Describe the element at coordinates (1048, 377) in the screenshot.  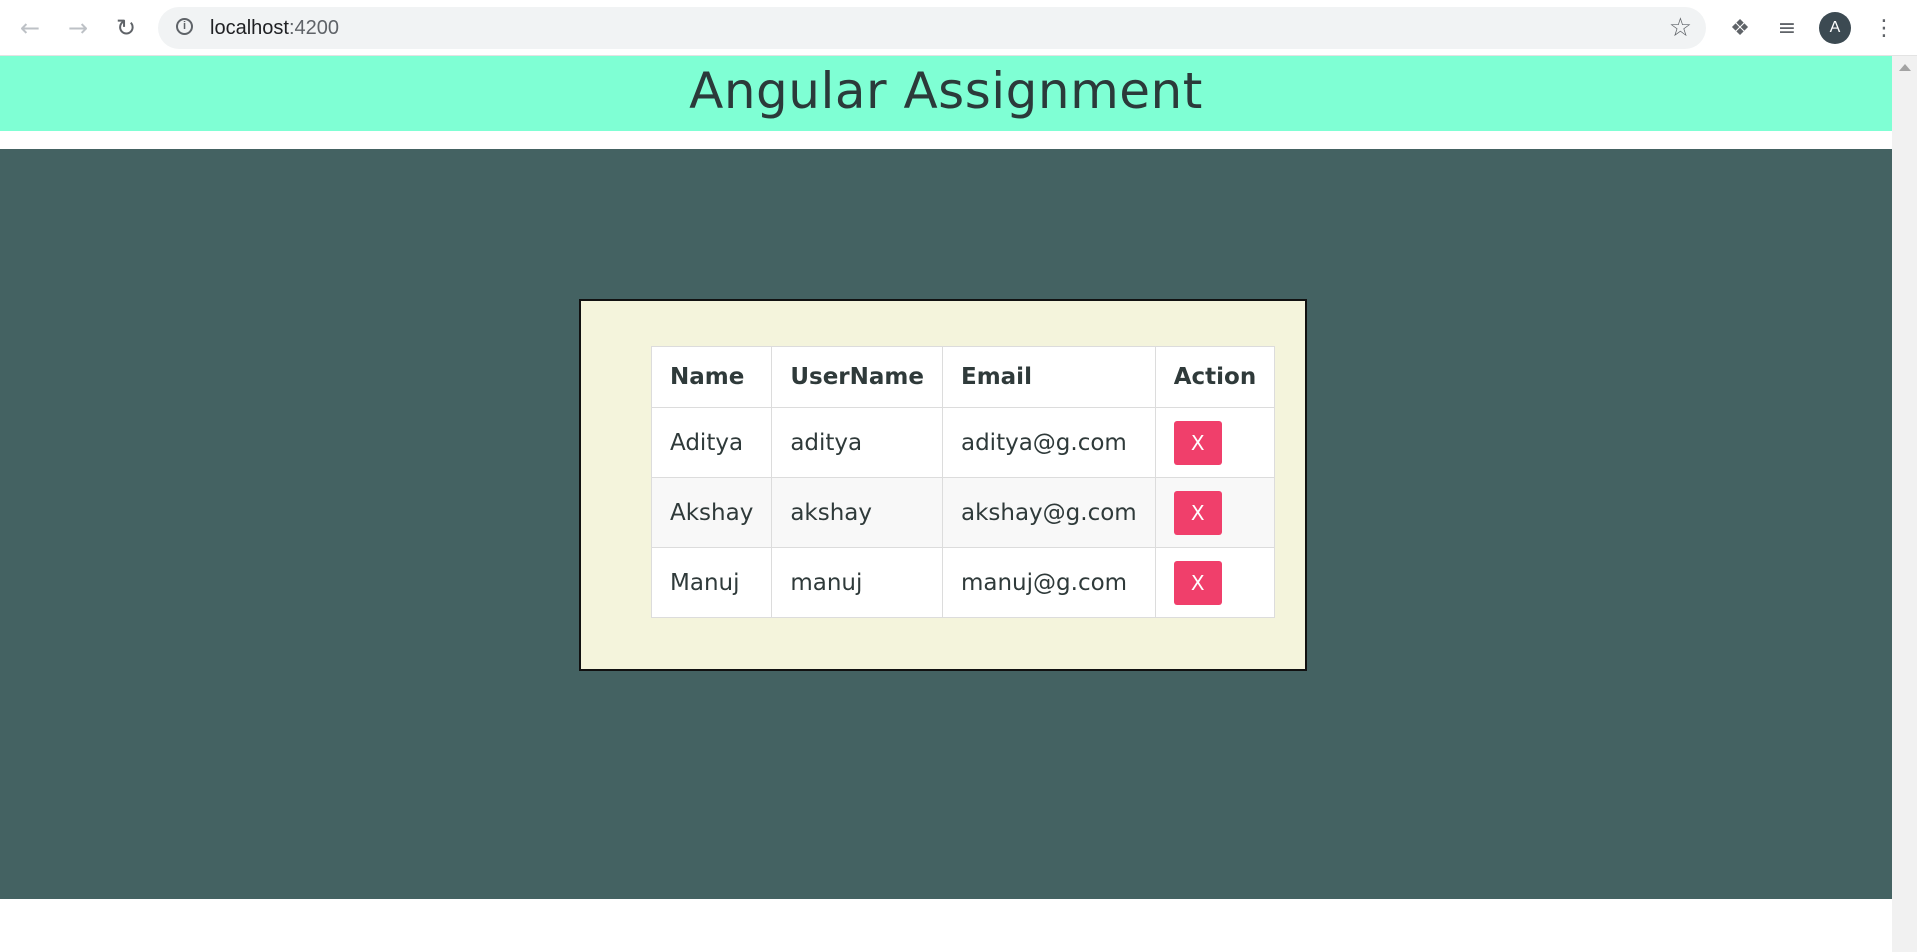
I see `column-header-email: Email` at that location.